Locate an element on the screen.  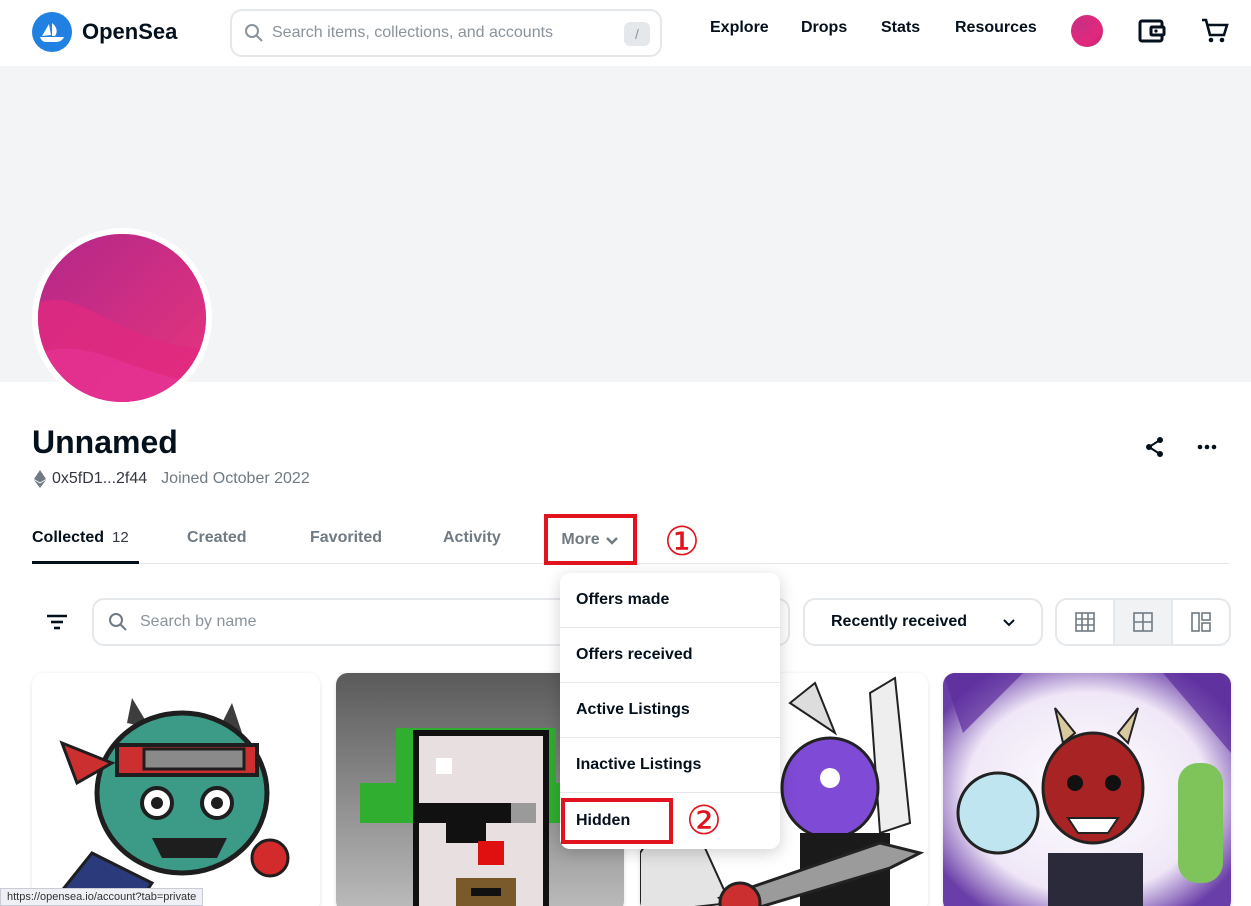
cart-icon is located at coordinates (1215, 31).